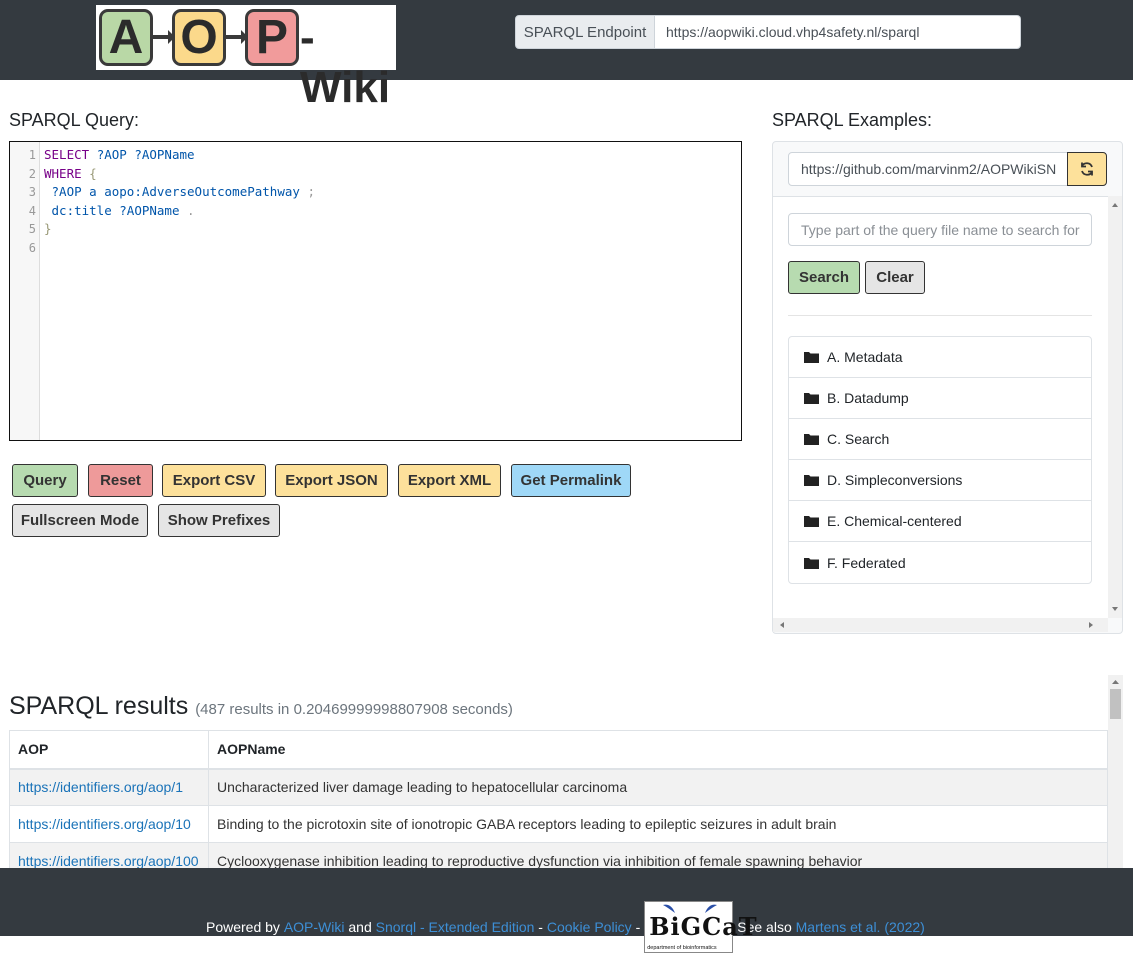  I want to click on query-button: Query, so click(45, 480).